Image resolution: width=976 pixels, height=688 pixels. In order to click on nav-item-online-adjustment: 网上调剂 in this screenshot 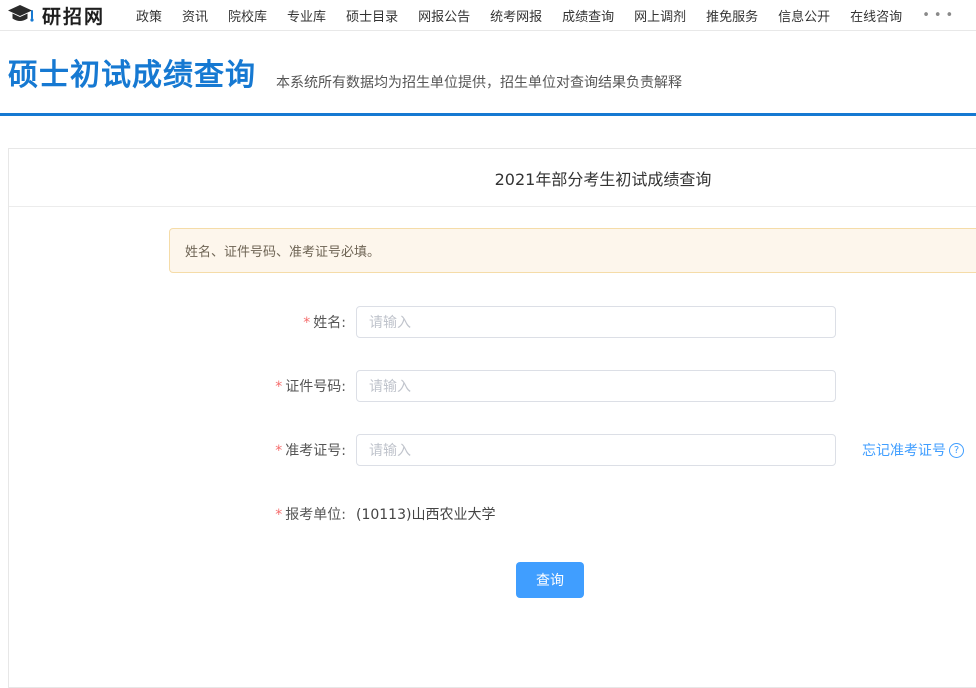, I will do `click(660, 15)`.